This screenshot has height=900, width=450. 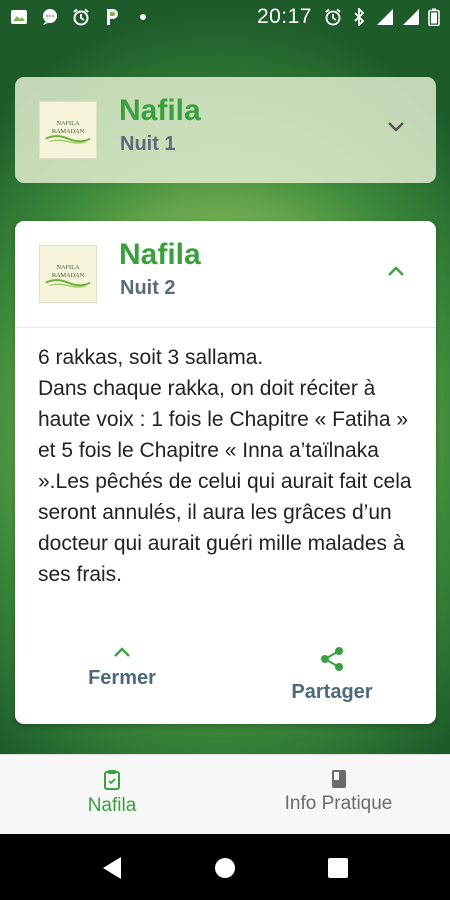 What do you see at coordinates (332, 659) in the screenshot?
I see `share-icon` at bounding box center [332, 659].